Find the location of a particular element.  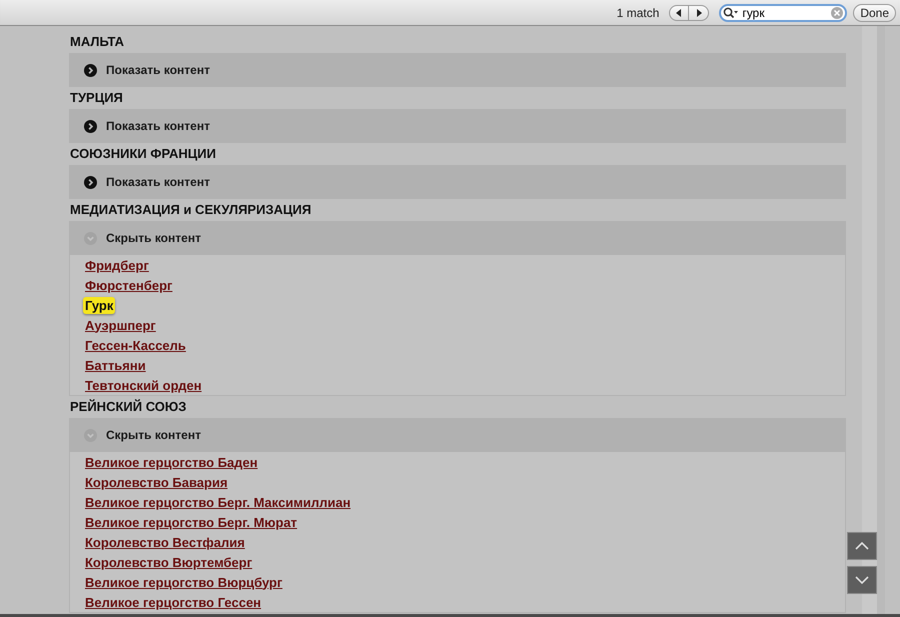

link: Фридберг is located at coordinates (117, 265).